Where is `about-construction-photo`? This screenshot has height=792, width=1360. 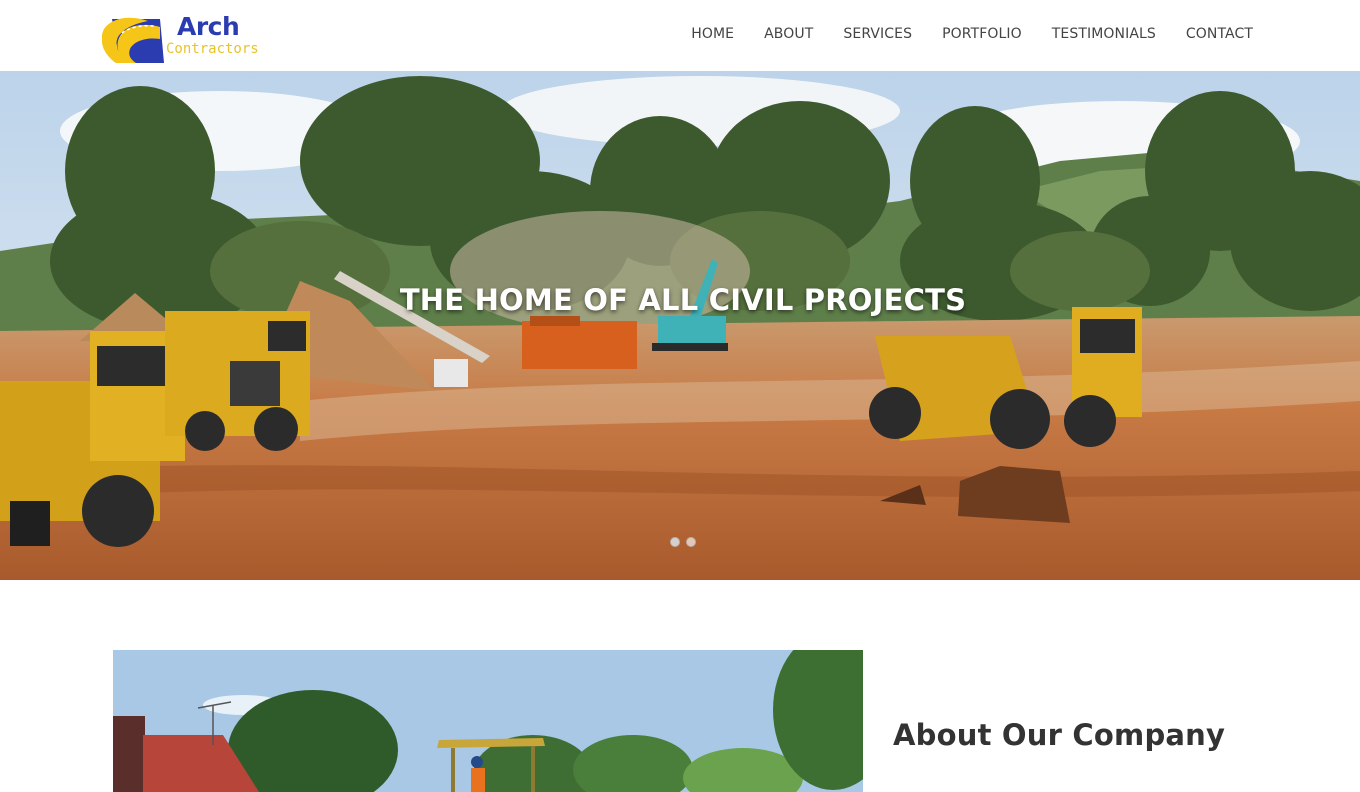 about-construction-photo is located at coordinates (488, 721).